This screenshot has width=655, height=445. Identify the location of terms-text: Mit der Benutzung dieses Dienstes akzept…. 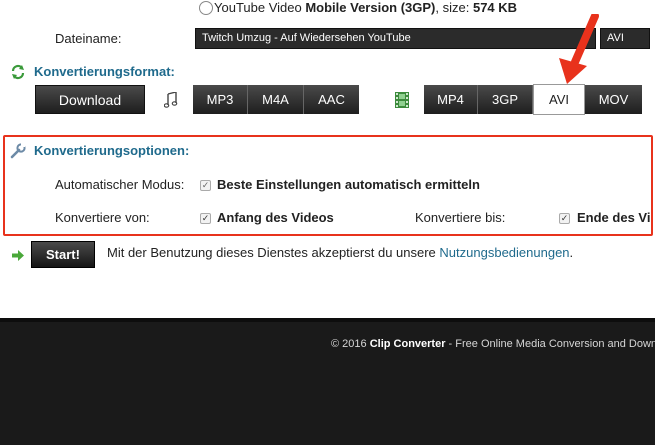
(340, 252).